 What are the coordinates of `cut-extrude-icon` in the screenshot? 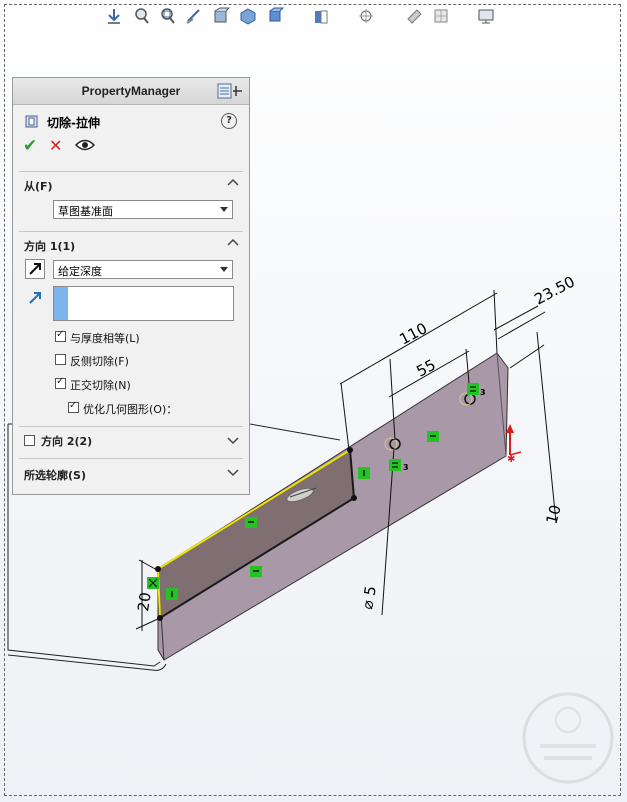 It's located at (31, 121).